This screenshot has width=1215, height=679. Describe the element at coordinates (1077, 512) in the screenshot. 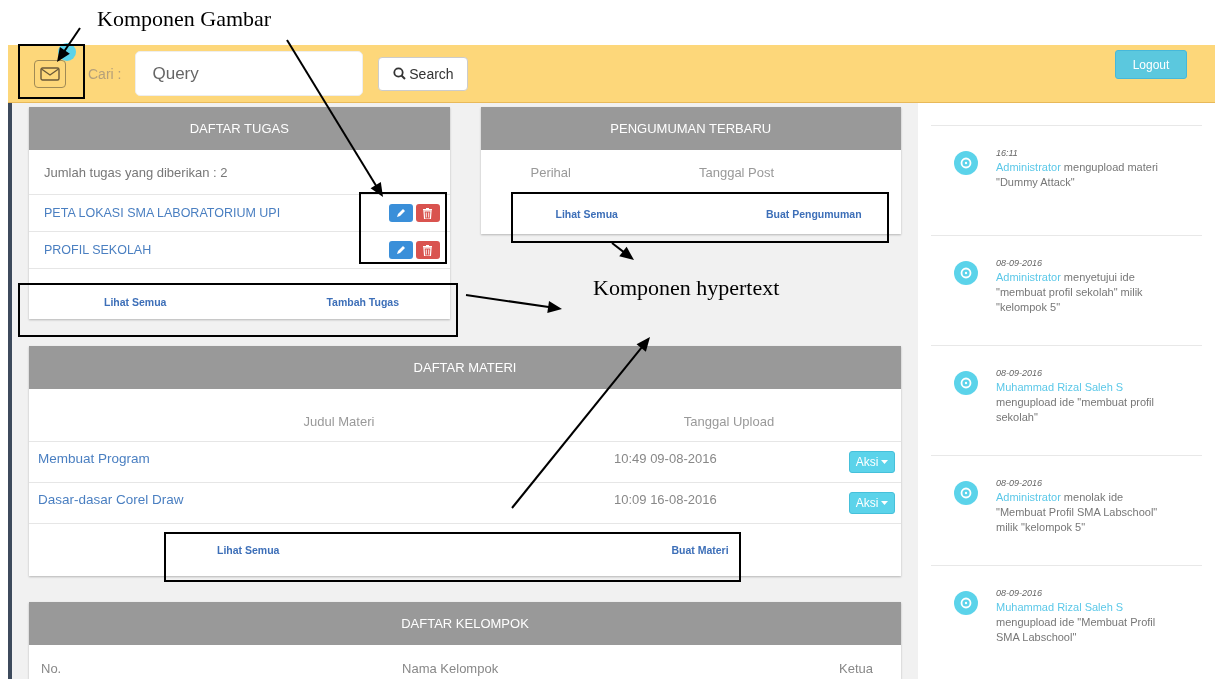

I see `activity-message: Administrator menolak ide "Membuat Profil SMA Labschool" milik "kelompok 5"` at that location.